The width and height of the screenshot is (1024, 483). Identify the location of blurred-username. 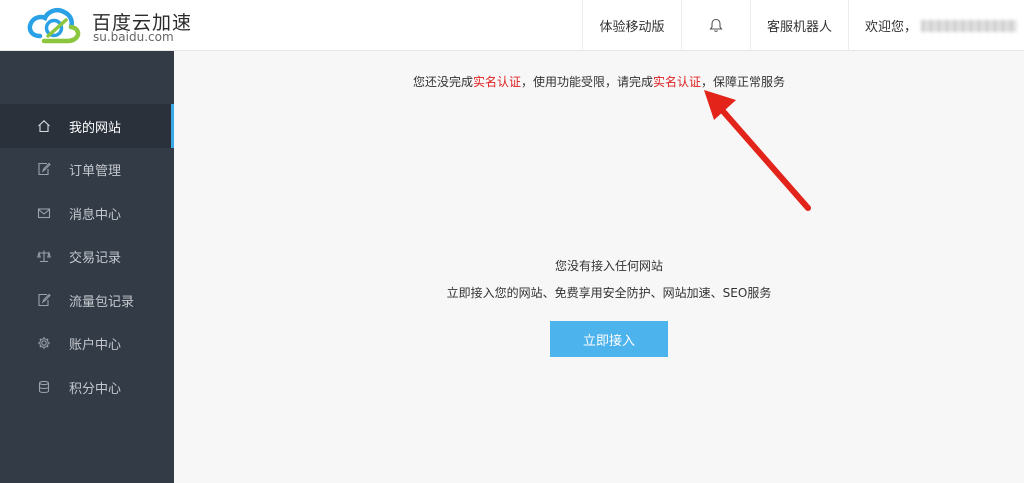
(969, 25).